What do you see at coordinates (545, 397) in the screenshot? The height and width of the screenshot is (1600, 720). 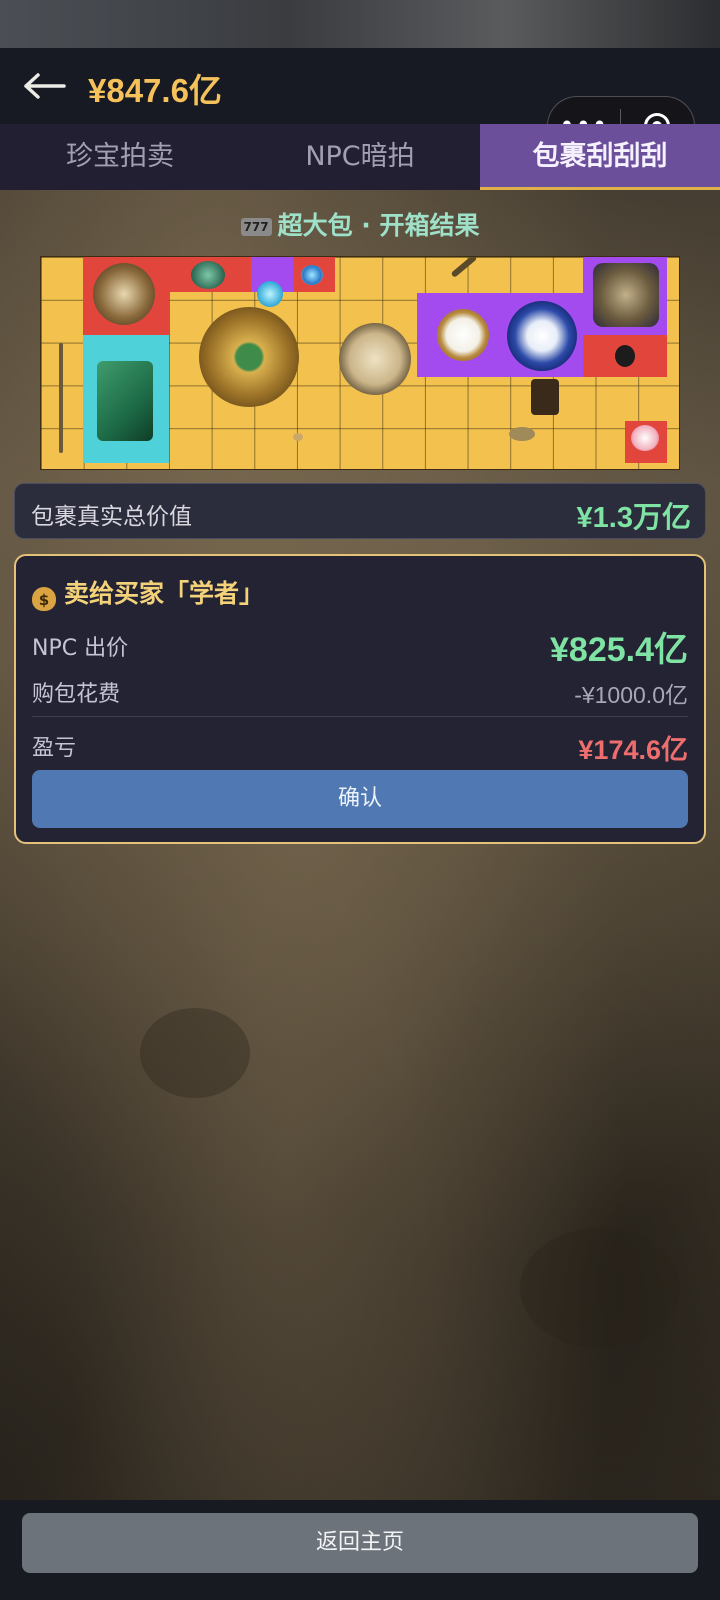 I see `scales-item` at bounding box center [545, 397].